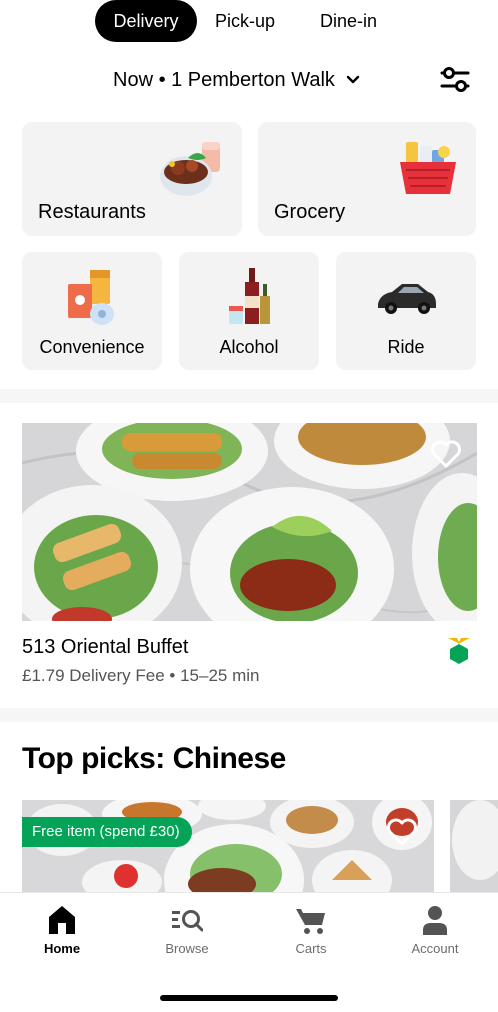 The width and height of the screenshot is (498, 1012). I want to click on alcohol-bottles-icon, so click(249, 296).